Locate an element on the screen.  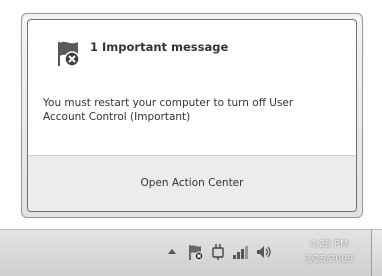
network-signal-icon is located at coordinates (240, 252).